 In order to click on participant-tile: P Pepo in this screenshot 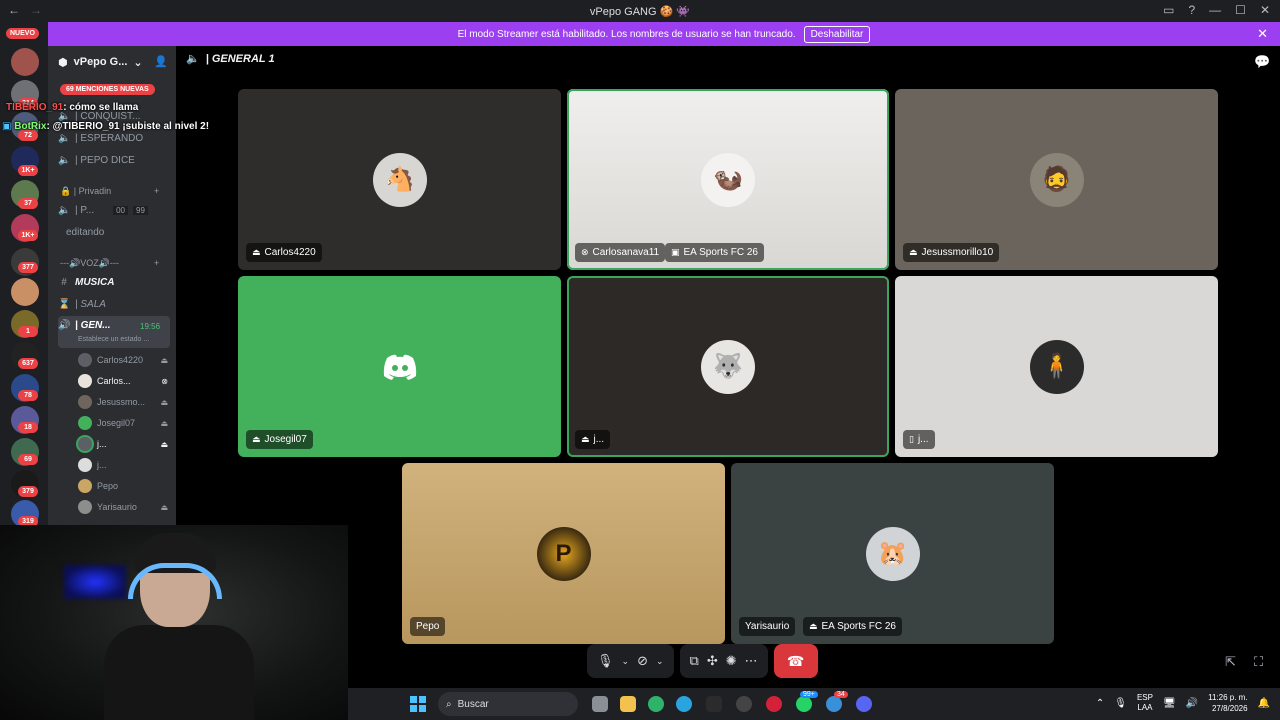, I will do `click(563, 553)`.